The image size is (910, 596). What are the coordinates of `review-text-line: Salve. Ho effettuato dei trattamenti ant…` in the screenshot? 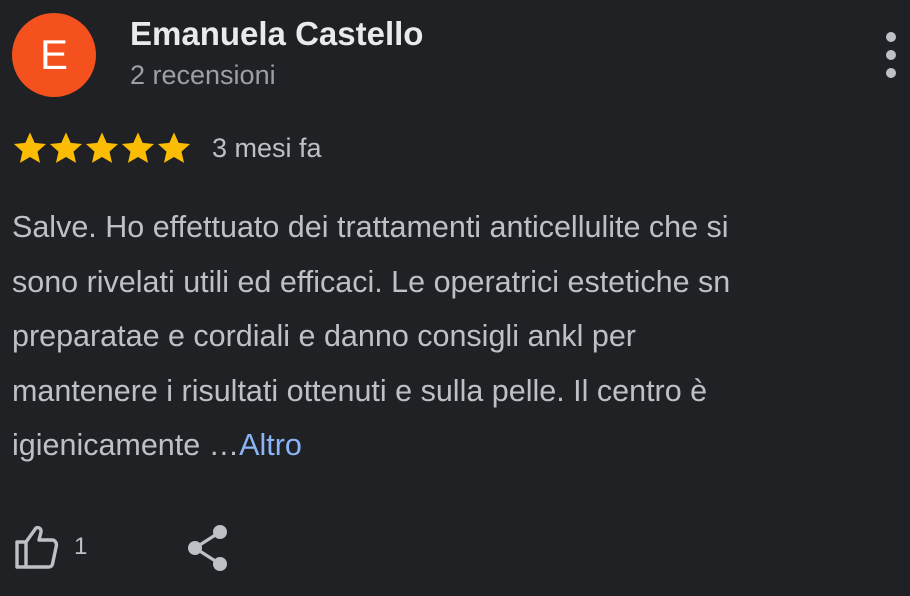 It's located at (370, 227).